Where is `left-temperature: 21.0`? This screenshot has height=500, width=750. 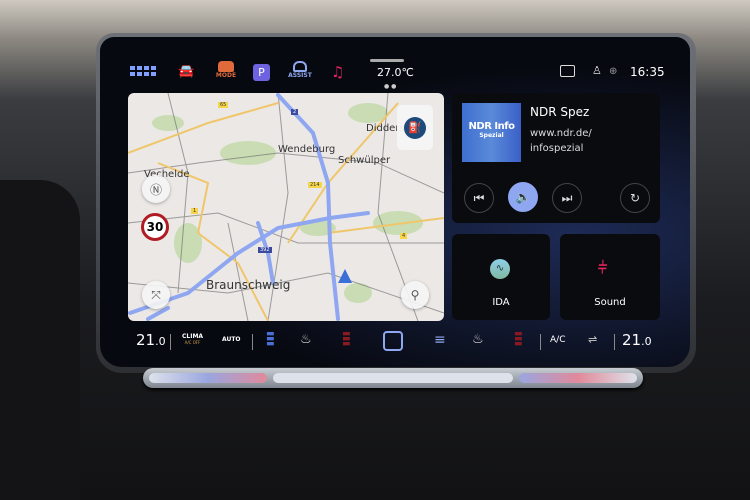 left-temperature: 21.0 is located at coordinates (151, 340).